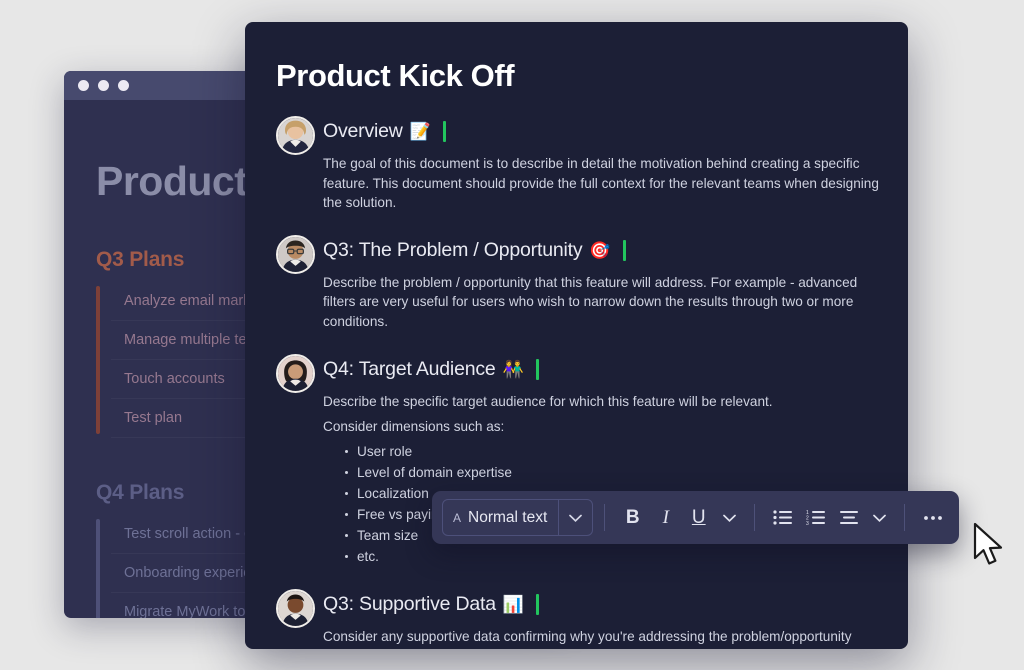 The width and height of the screenshot is (1024, 670). I want to click on mouse-cursor, so click(990, 545).